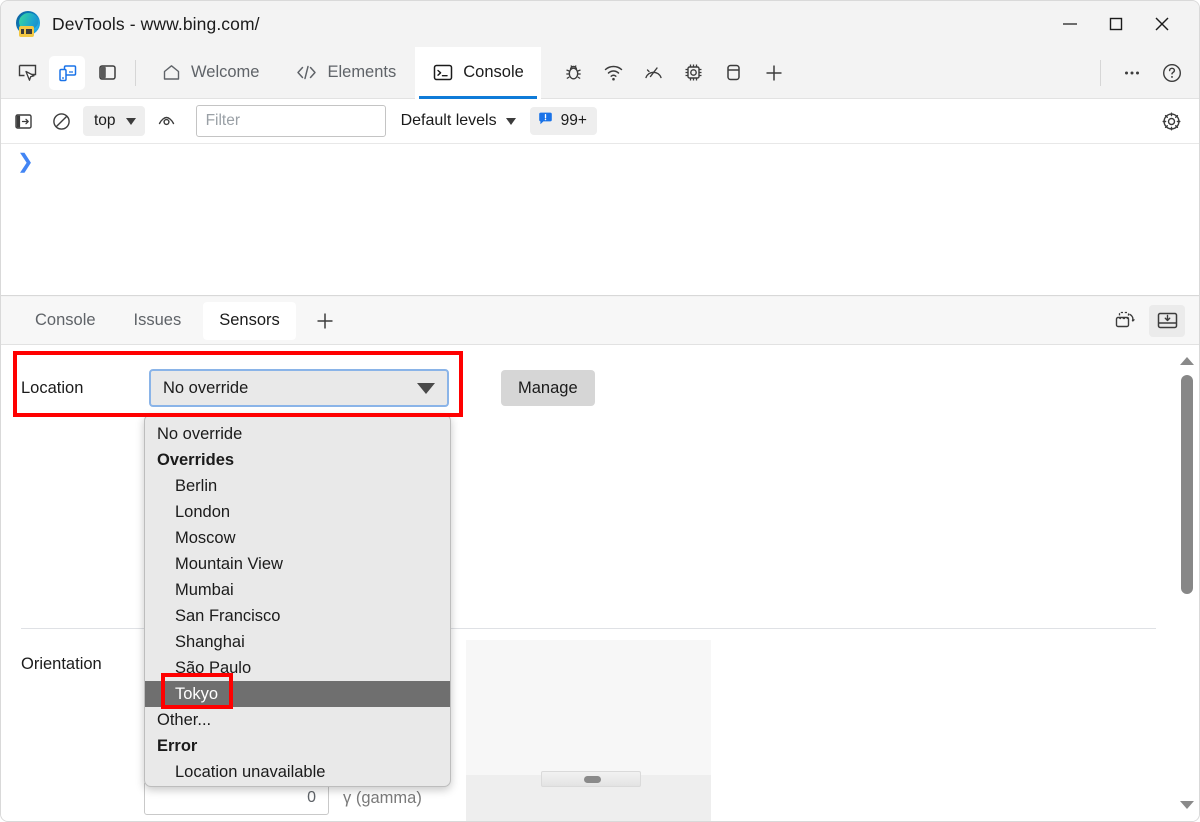 Image resolution: width=1200 pixels, height=822 pixels. I want to click on plus-icon, so click(774, 73).